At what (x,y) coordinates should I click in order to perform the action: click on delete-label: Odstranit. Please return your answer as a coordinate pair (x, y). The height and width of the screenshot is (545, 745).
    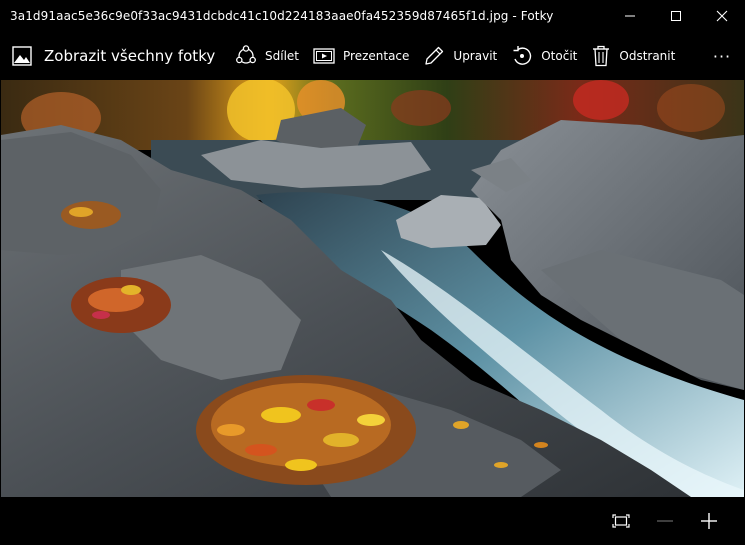
    Looking at the image, I should click on (647, 56).